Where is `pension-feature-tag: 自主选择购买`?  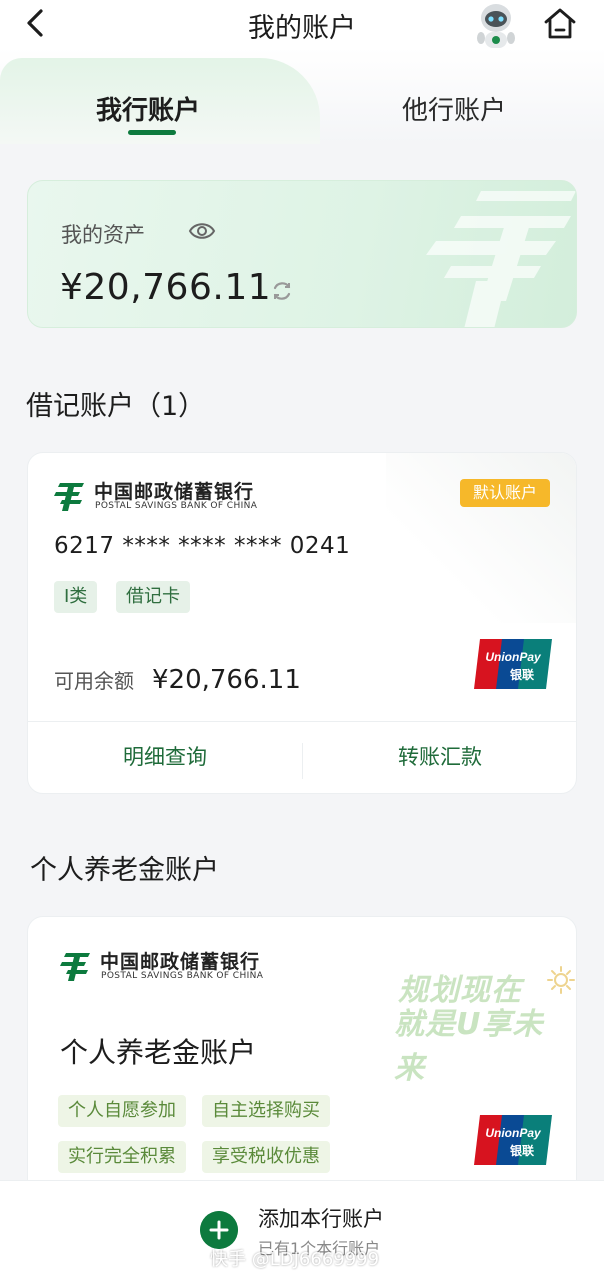 pension-feature-tag: 自主选择购买 is located at coordinates (266, 1111).